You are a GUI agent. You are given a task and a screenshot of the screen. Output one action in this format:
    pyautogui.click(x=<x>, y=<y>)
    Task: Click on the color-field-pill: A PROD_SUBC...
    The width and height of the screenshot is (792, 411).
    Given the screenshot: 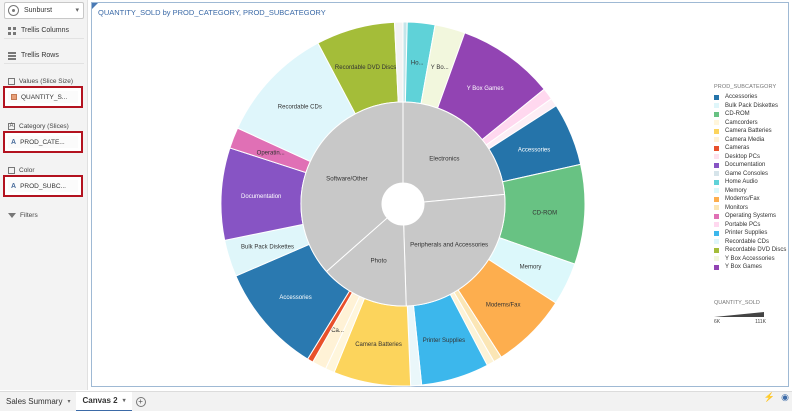 What is the action you would take?
    pyautogui.click(x=43, y=186)
    